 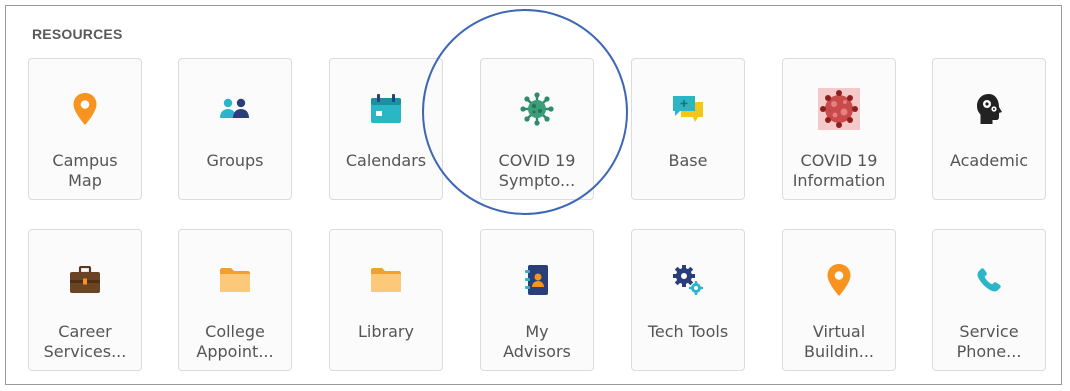 I want to click on tile-calendars: Calendars, so click(x=386, y=129).